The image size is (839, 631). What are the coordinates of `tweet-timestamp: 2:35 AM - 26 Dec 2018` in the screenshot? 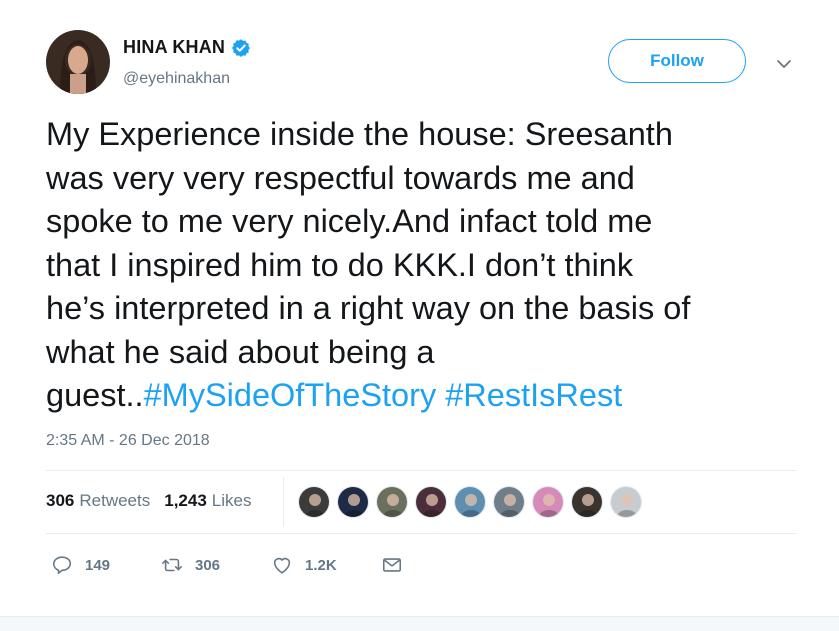 It's located at (128, 441).